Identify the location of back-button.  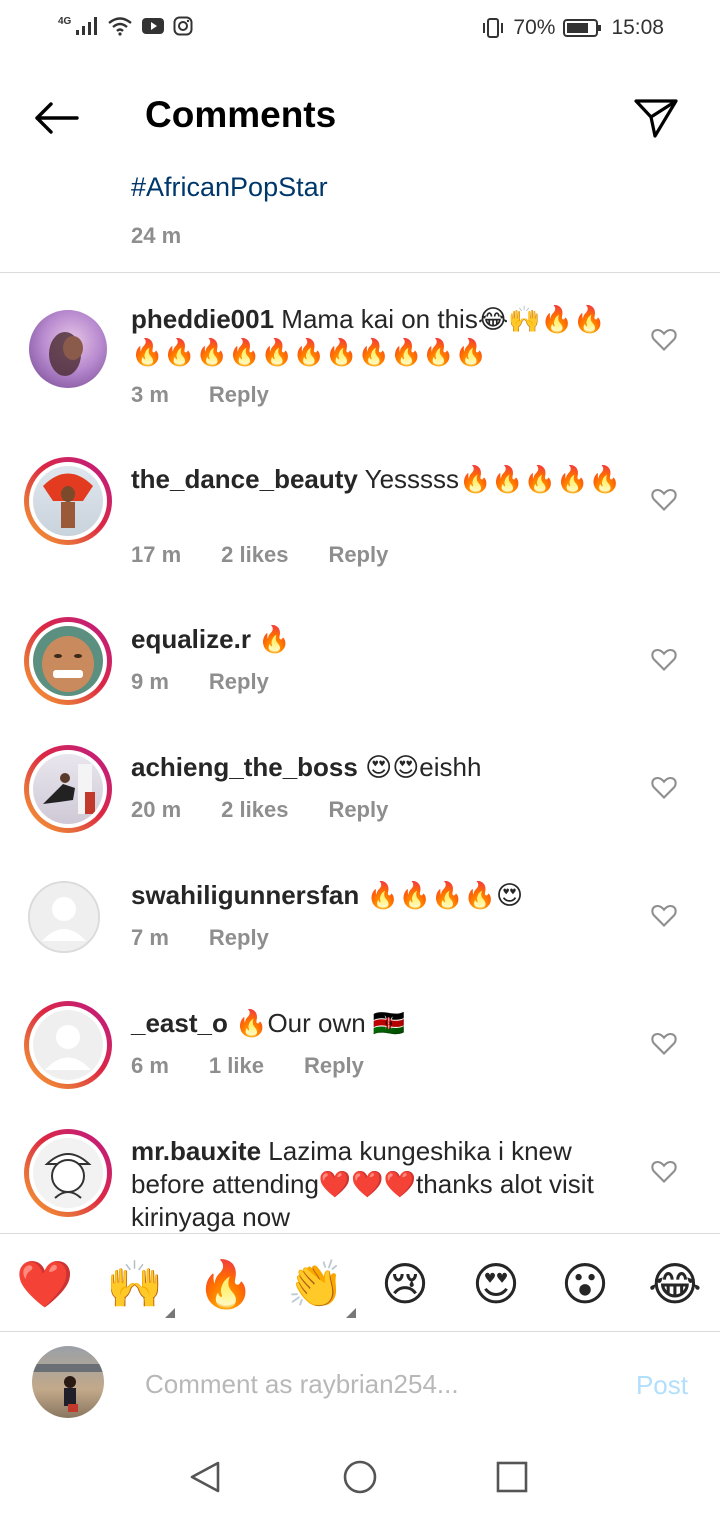
(56, 118).